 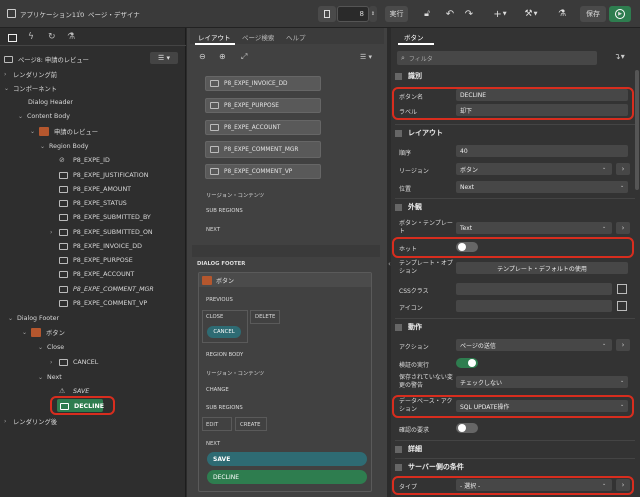 What do you see at coordinates (542, 406) in the screenshot?
I see `db-action-select: SQL UPDATE操作` at bounding box center [542, 406].